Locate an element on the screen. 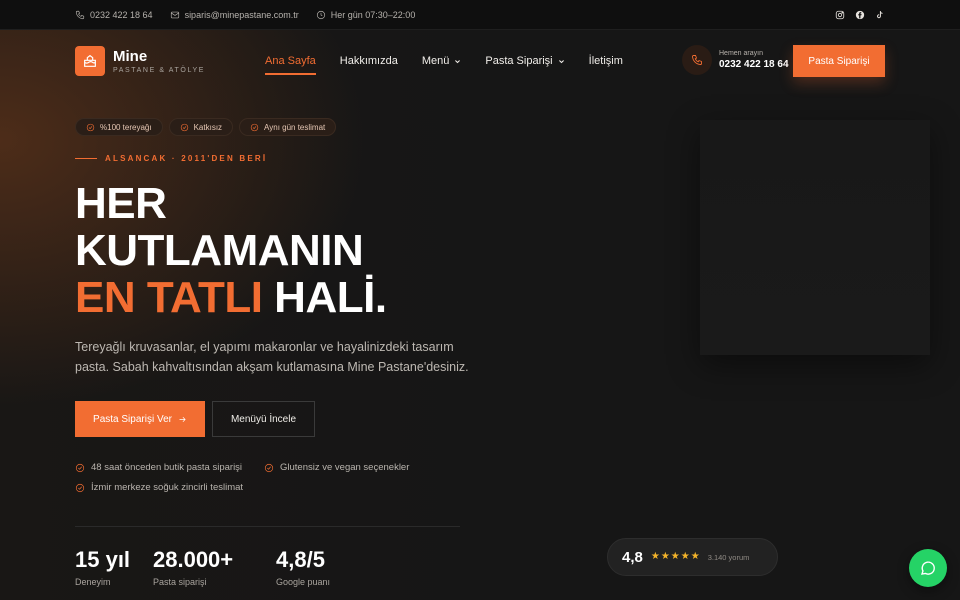 The image size is (960, 600). stat-label: Deneyim is located at coordinates (93, 582).